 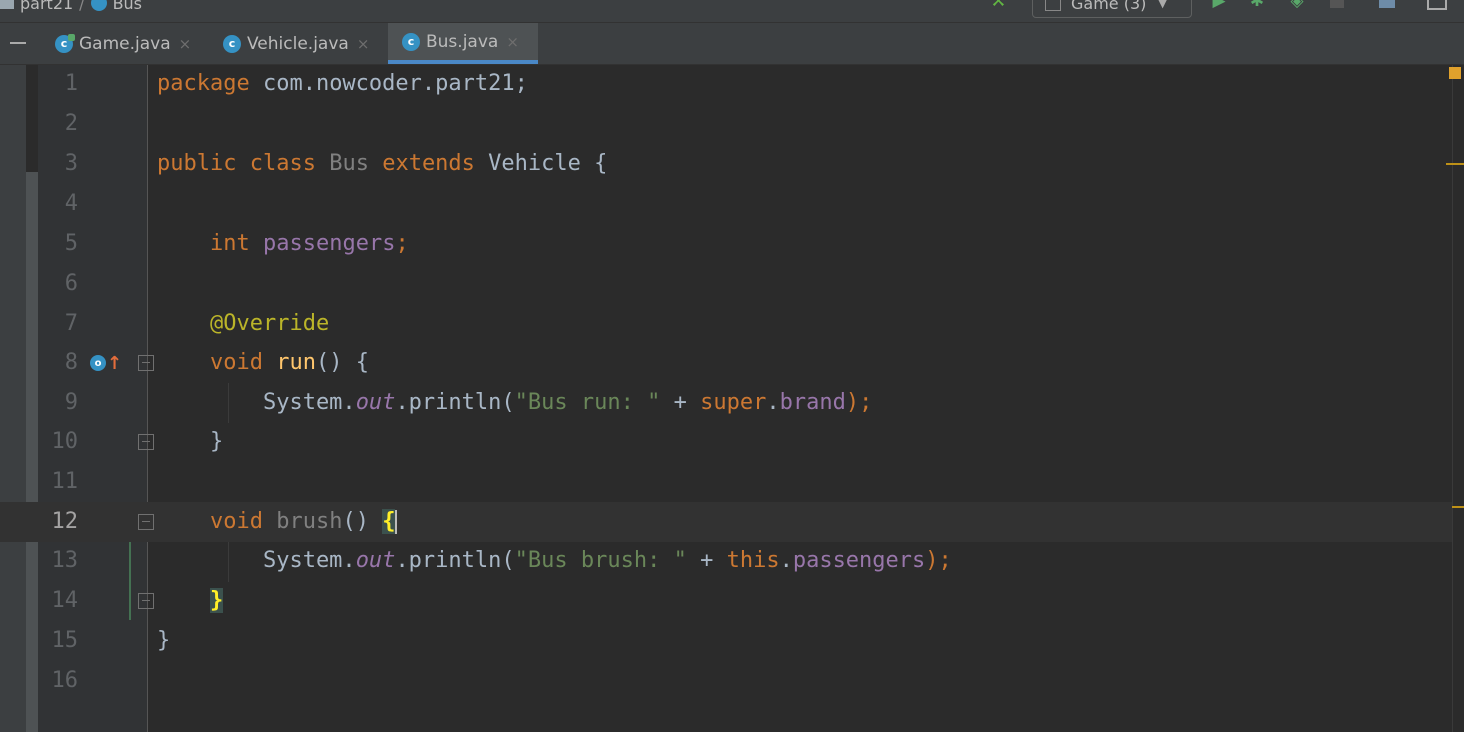 I want to click on terminal-icon, so click(x=1437, y=6).